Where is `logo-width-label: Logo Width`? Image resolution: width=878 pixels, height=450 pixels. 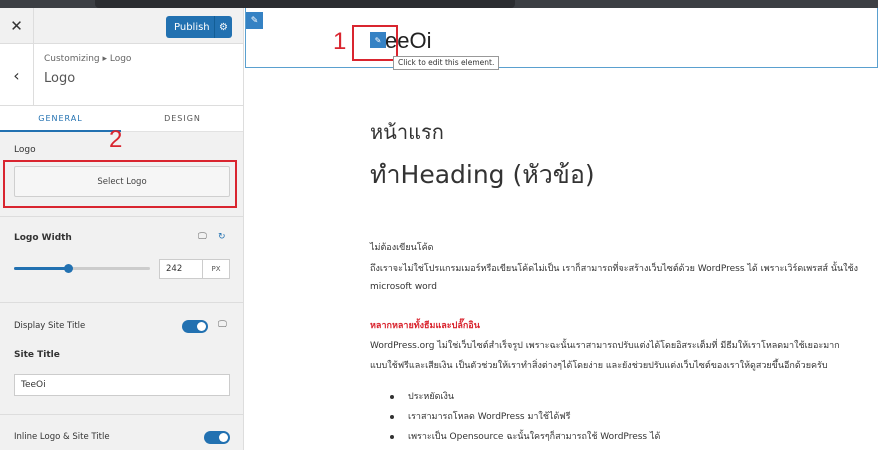 logo-width-label: Logo Width is located at coordinates (43, 238).